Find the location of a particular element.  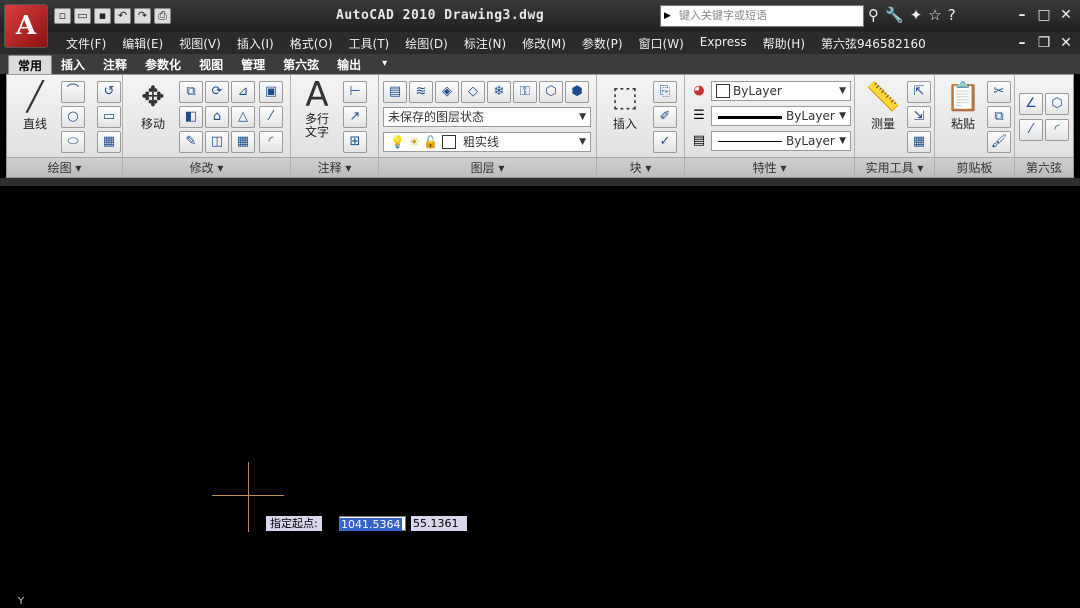

layer-match-icon: ⬡ is located at coordinates (551, 92).